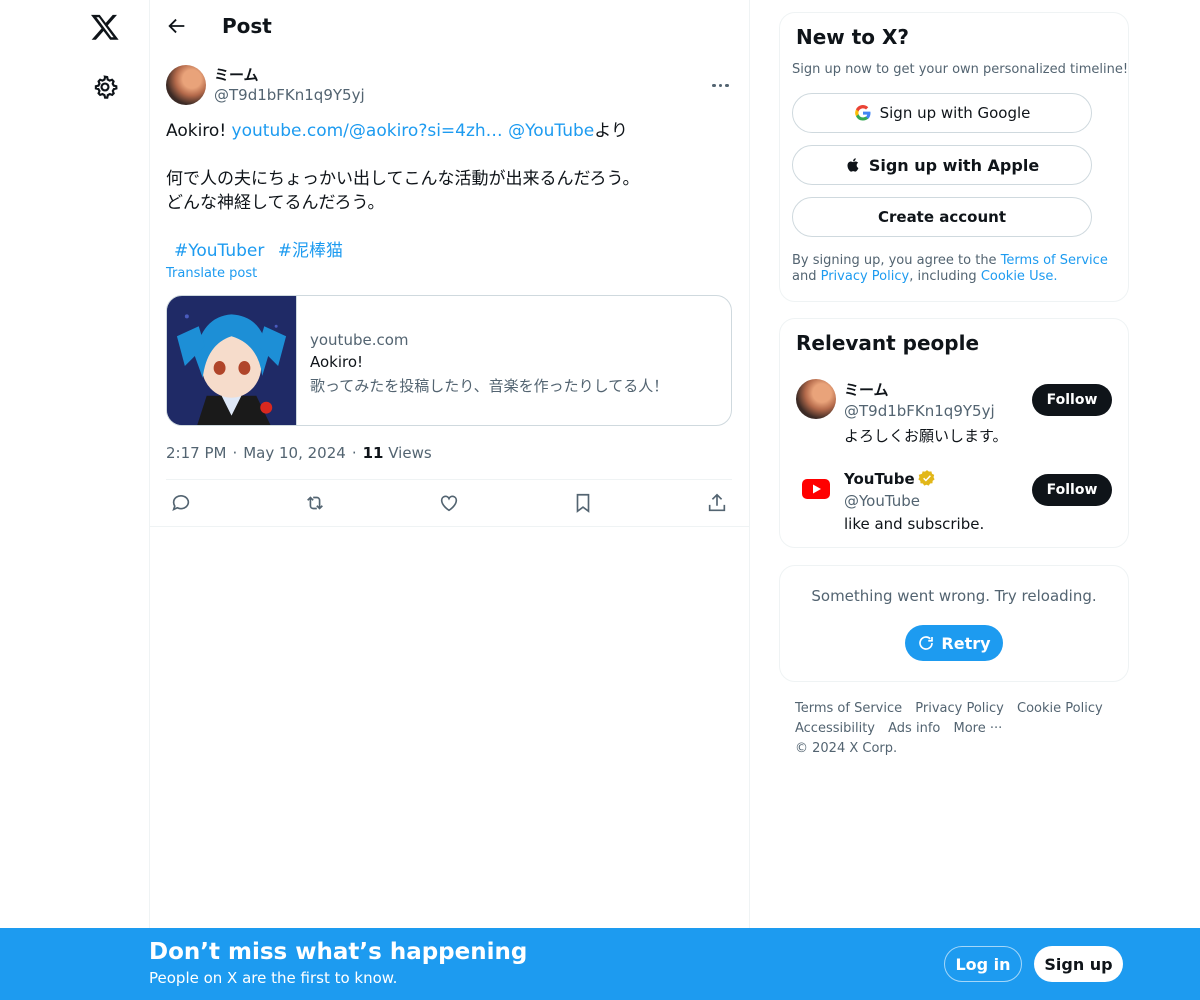 Image resolution: width=1200 pixels, height=1000 pixels. Describe the element at coordinates (954, 165) in the screenshot. I see `apple-signup-label: Sign up with Apple` at that location.